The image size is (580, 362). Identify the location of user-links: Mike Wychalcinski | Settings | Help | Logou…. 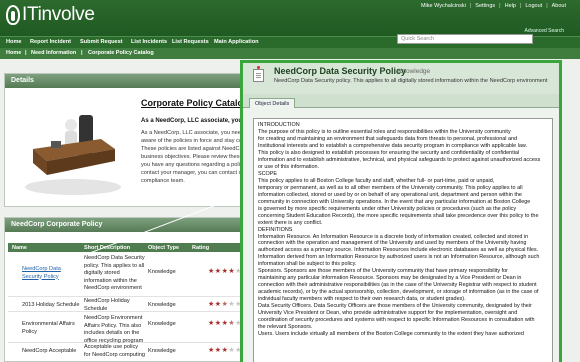
(493, 6).